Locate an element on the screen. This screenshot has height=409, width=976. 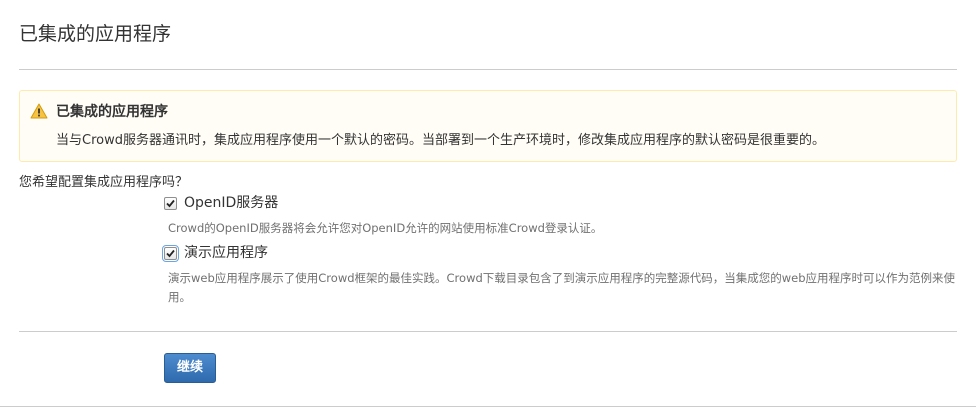
continue-button: 继续 is located at coordinates (190, 368).